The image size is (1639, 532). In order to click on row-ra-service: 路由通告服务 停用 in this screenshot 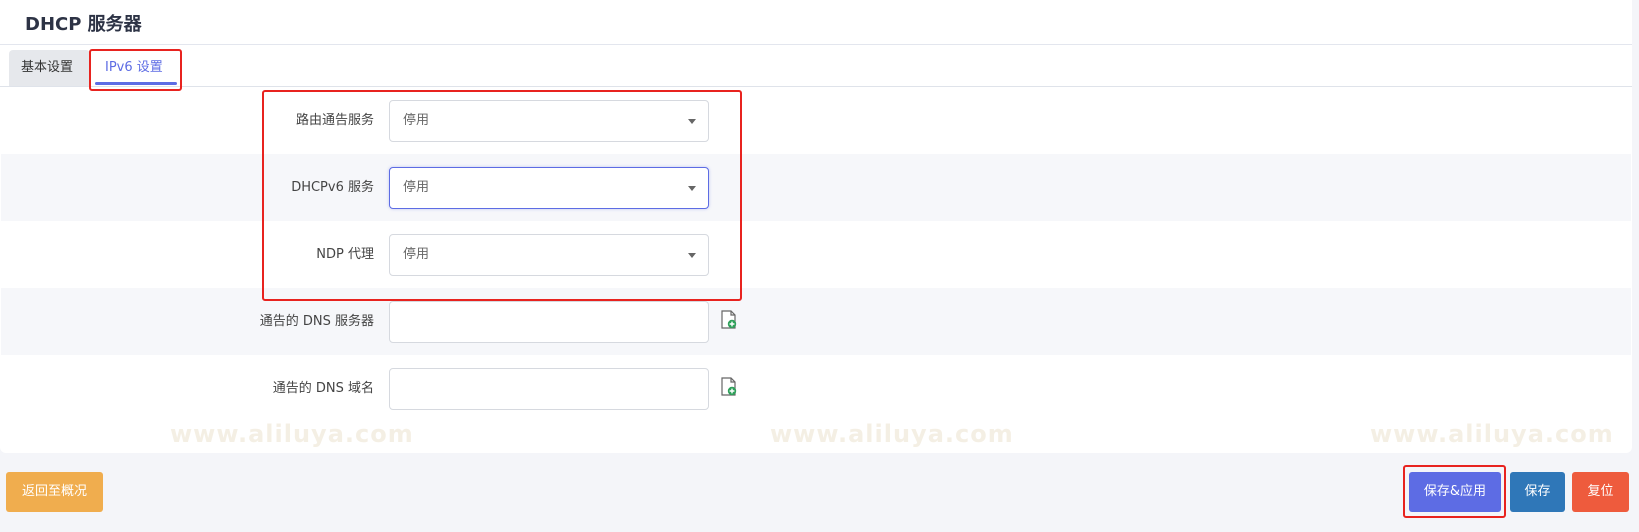, I will do `click(816, 120)`.